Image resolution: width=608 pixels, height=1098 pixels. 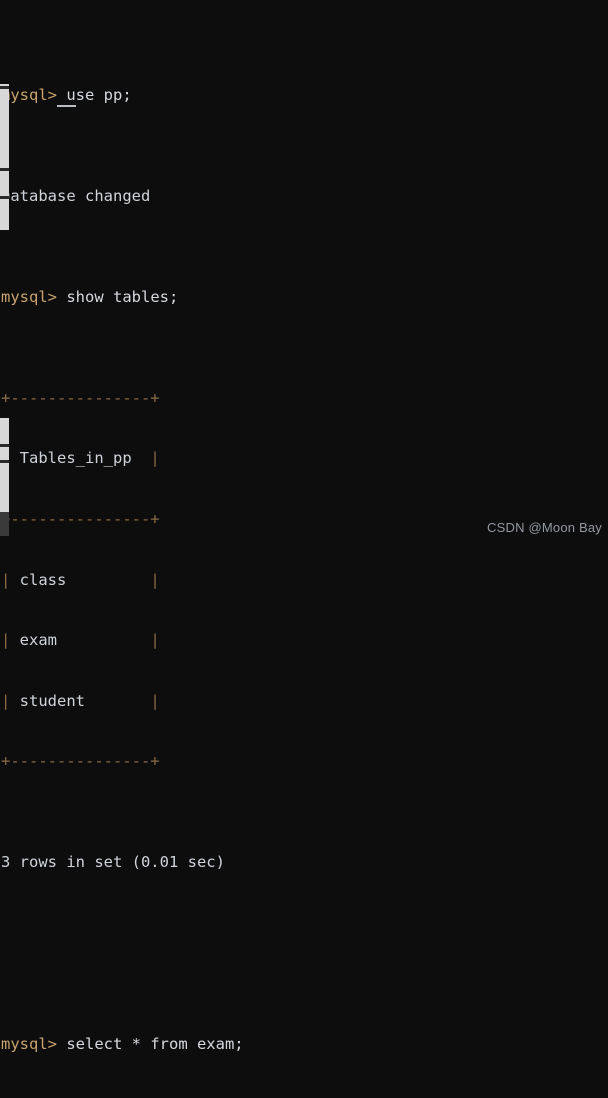 What do you see at coordinates (304, 640) in the screenshot?
I see `table-row: | exam |` at bounding box center [304, 640].